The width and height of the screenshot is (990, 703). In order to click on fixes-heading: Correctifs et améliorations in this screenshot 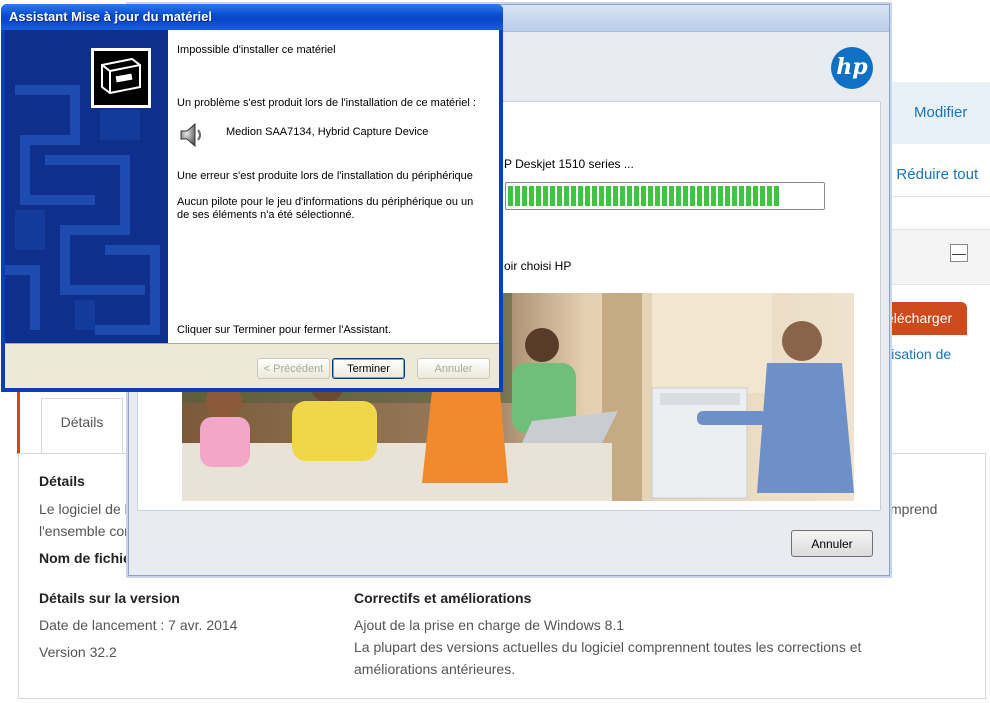, I will do `click(443, 598)`.